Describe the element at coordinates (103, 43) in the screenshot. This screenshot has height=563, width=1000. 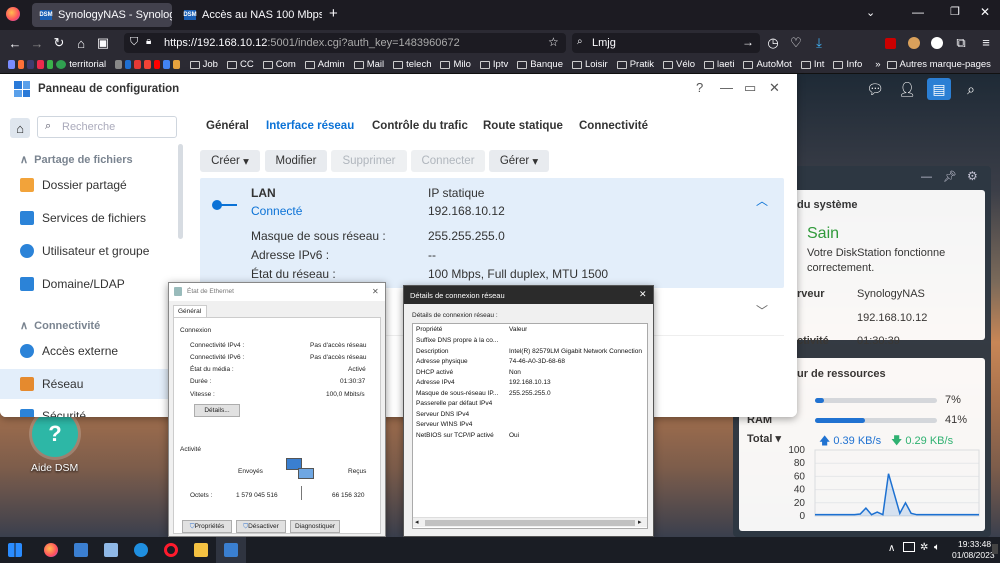
I see `screenshot-icon: ▣` at that location.